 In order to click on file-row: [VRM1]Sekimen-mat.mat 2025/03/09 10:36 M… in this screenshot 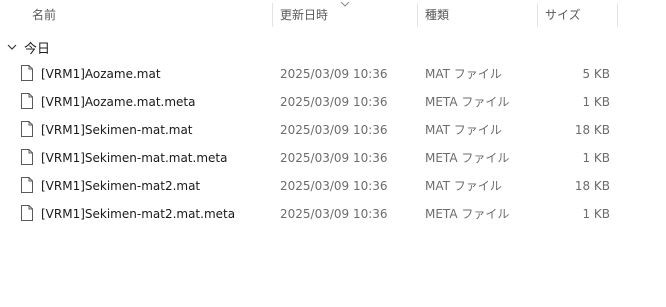, I will do `click(333, 130)`.